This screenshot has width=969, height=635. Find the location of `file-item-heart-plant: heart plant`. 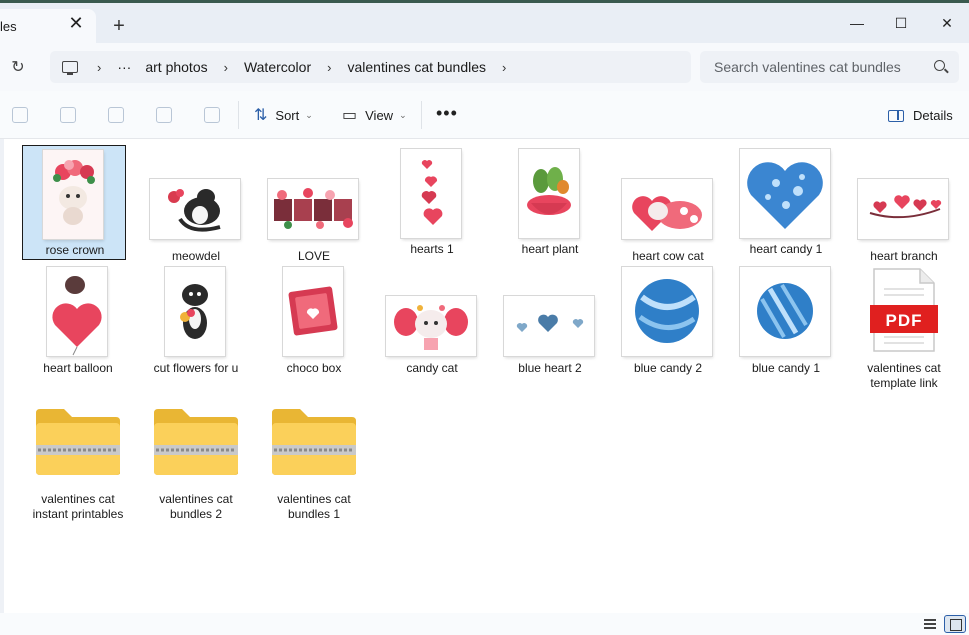

file-item-heart-plant: heart plant is located at coordinates (550, 202).